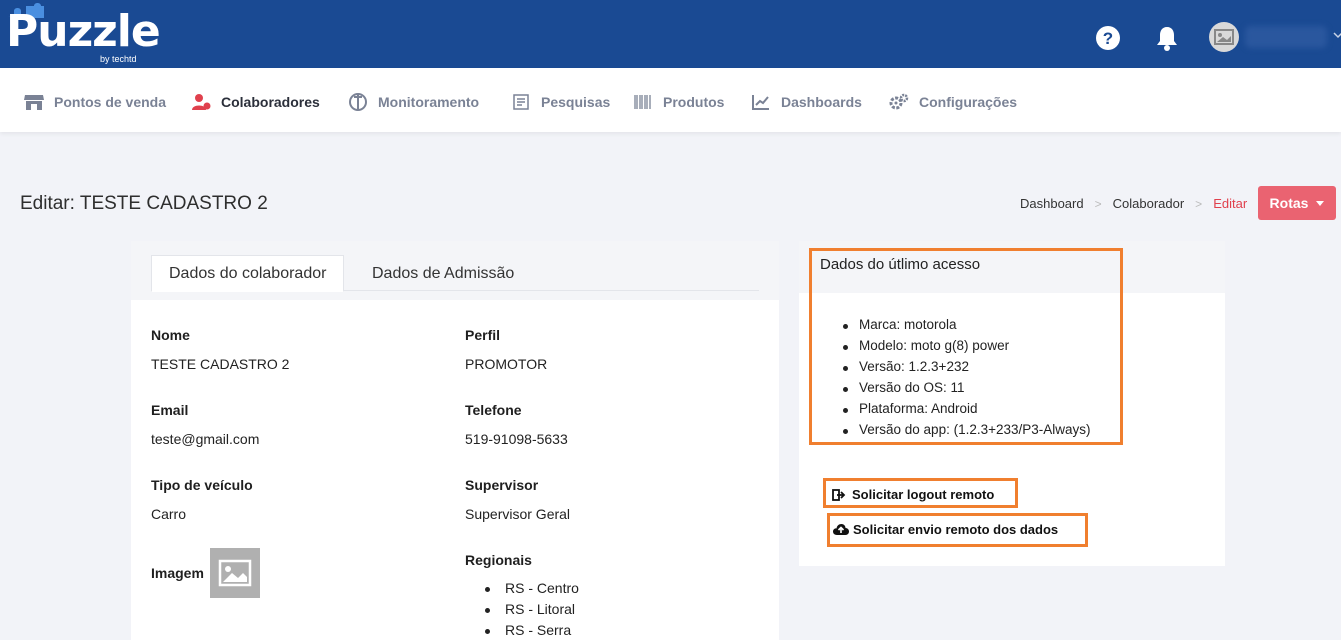 The height and width of the screenshot is (640, 1341). I want to click on email-value: teste@gmail.com, so click(205, 439).